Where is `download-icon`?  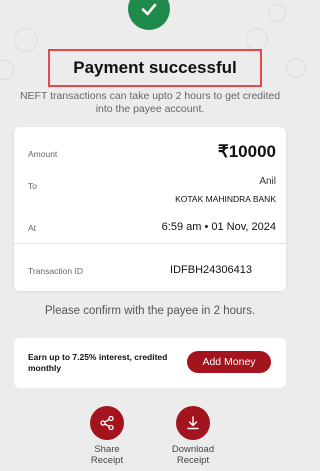
download-icon is located at coordinates (193, 423).